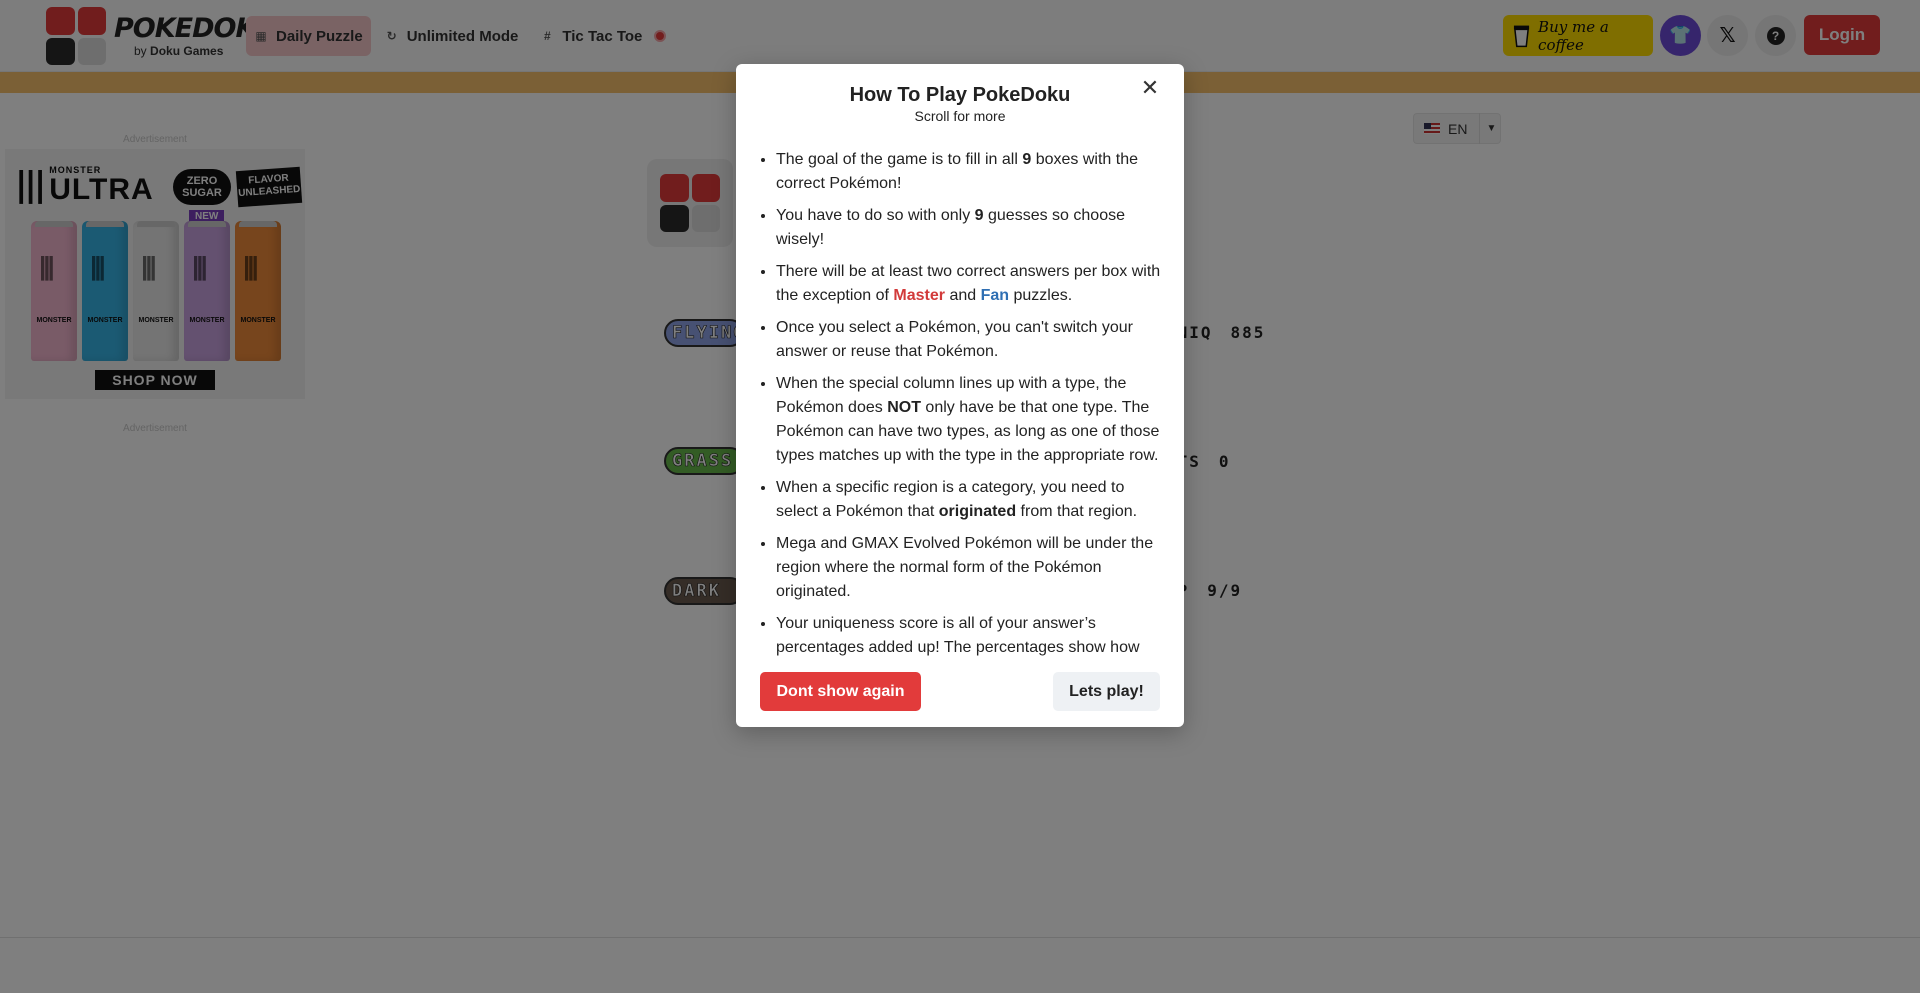 This screenshot has width=1920, height=993. I want to click on rule-text: You have to do so with only, so click(875, 215).